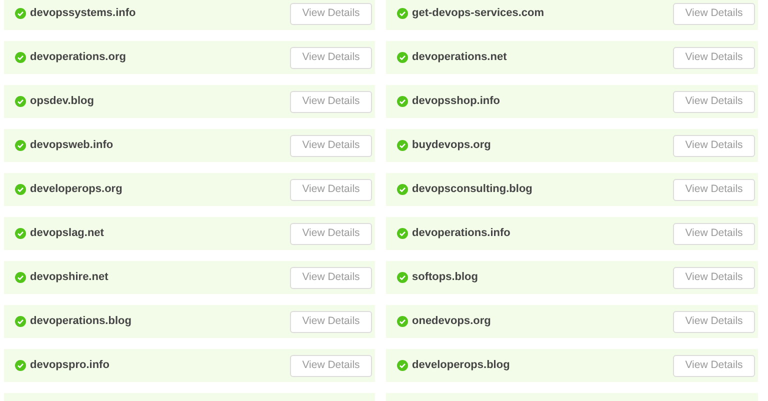  I want to click on domain-name: devopshire.net, so click(69, 278).